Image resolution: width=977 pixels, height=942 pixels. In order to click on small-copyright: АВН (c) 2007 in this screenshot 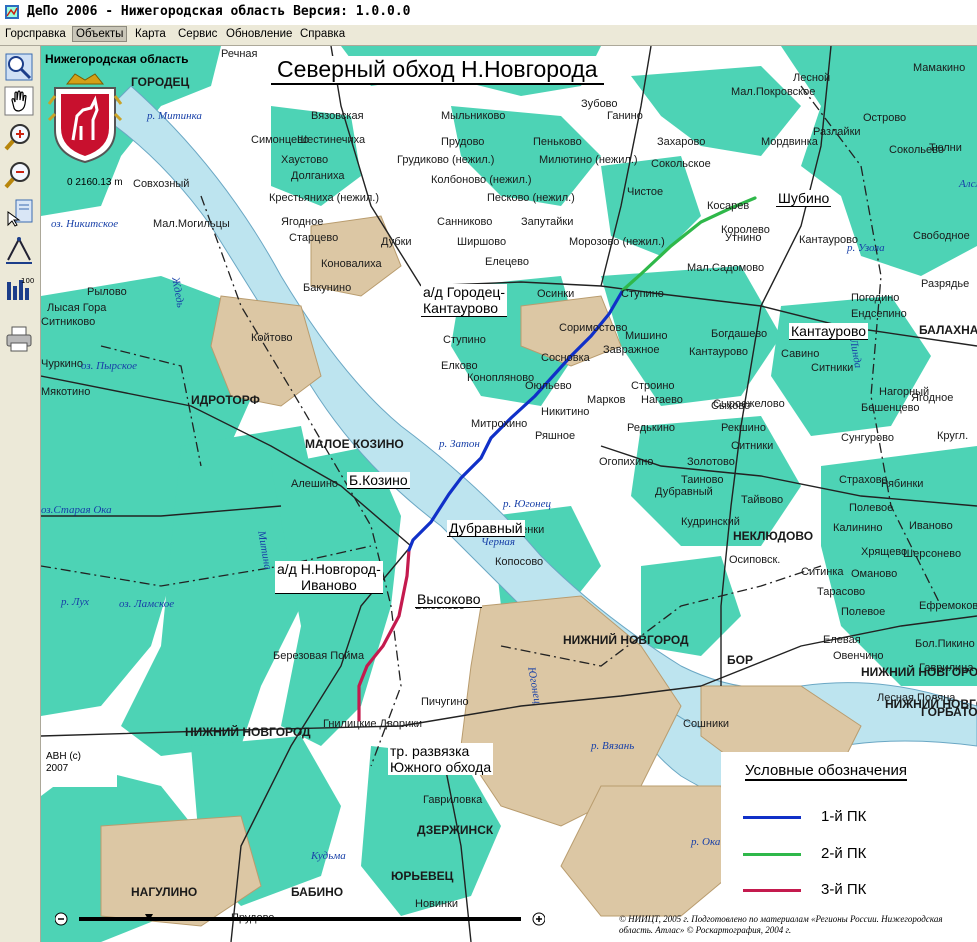, I will do `click(80, 768)`.